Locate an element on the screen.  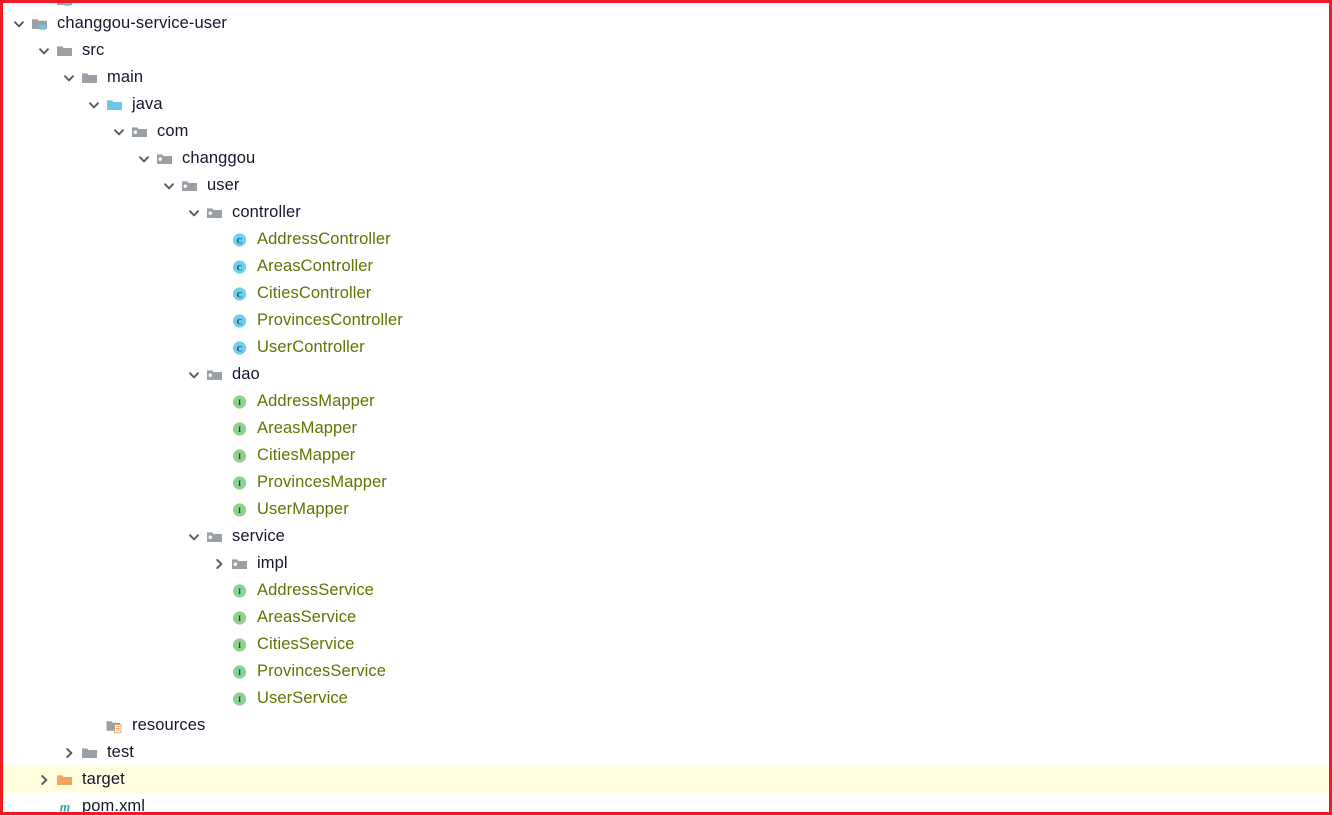
tree-row: service is located at coordinates (666, 536).